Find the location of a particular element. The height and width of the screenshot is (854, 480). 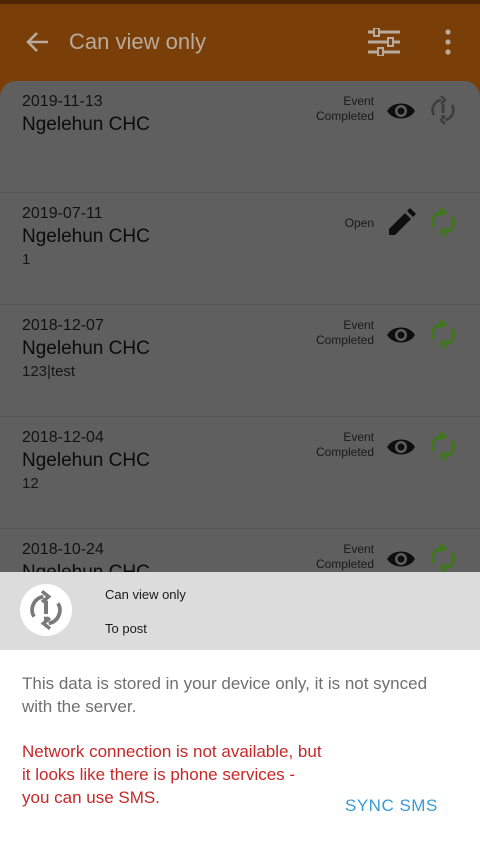

event-value: 1 is located at coordinates (26, 259).